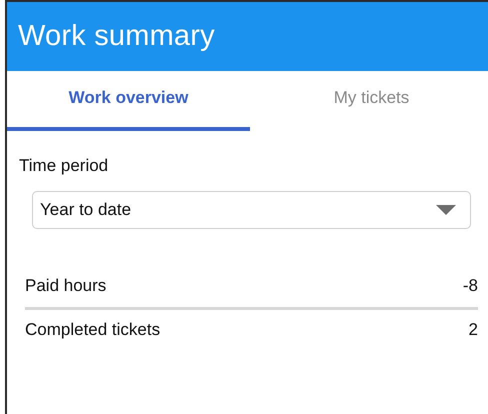 This screenshot has height=414, width=488. I want to click on caret-icon, so click(446, 210).